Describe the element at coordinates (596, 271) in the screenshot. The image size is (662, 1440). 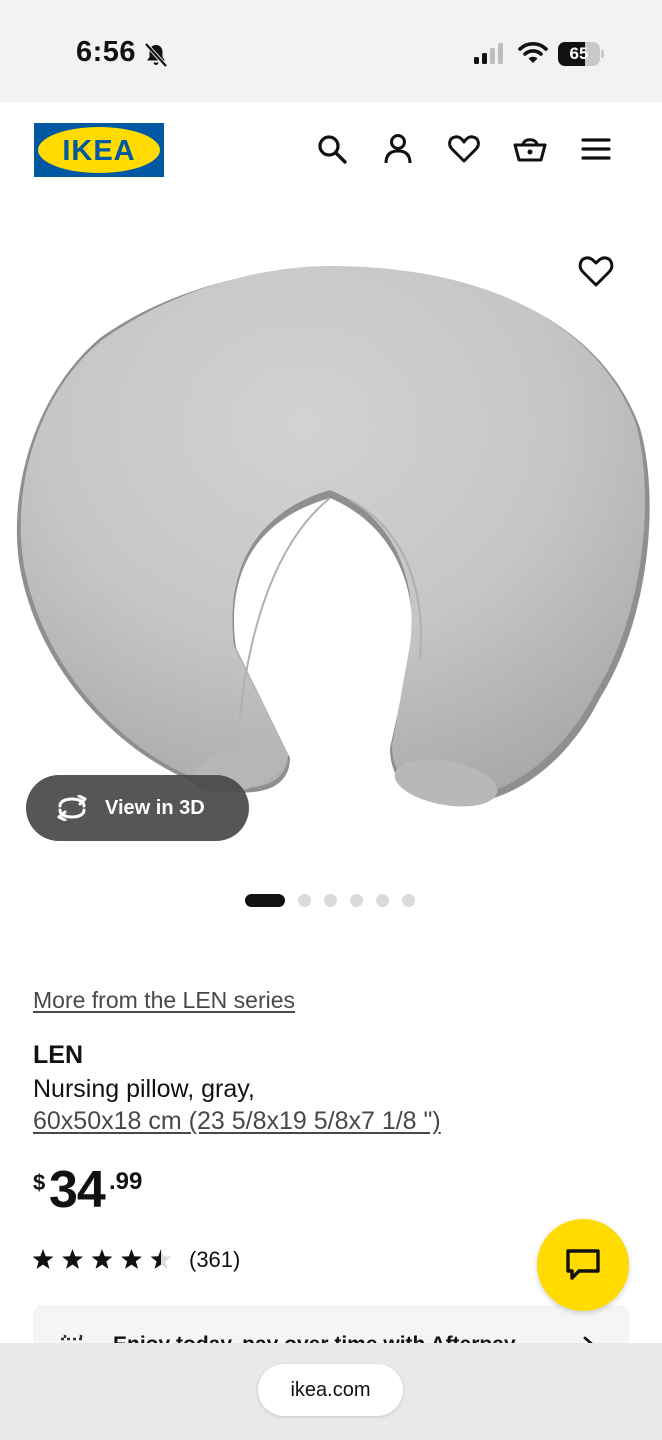
I see `add-to-favorites-button` at that location.